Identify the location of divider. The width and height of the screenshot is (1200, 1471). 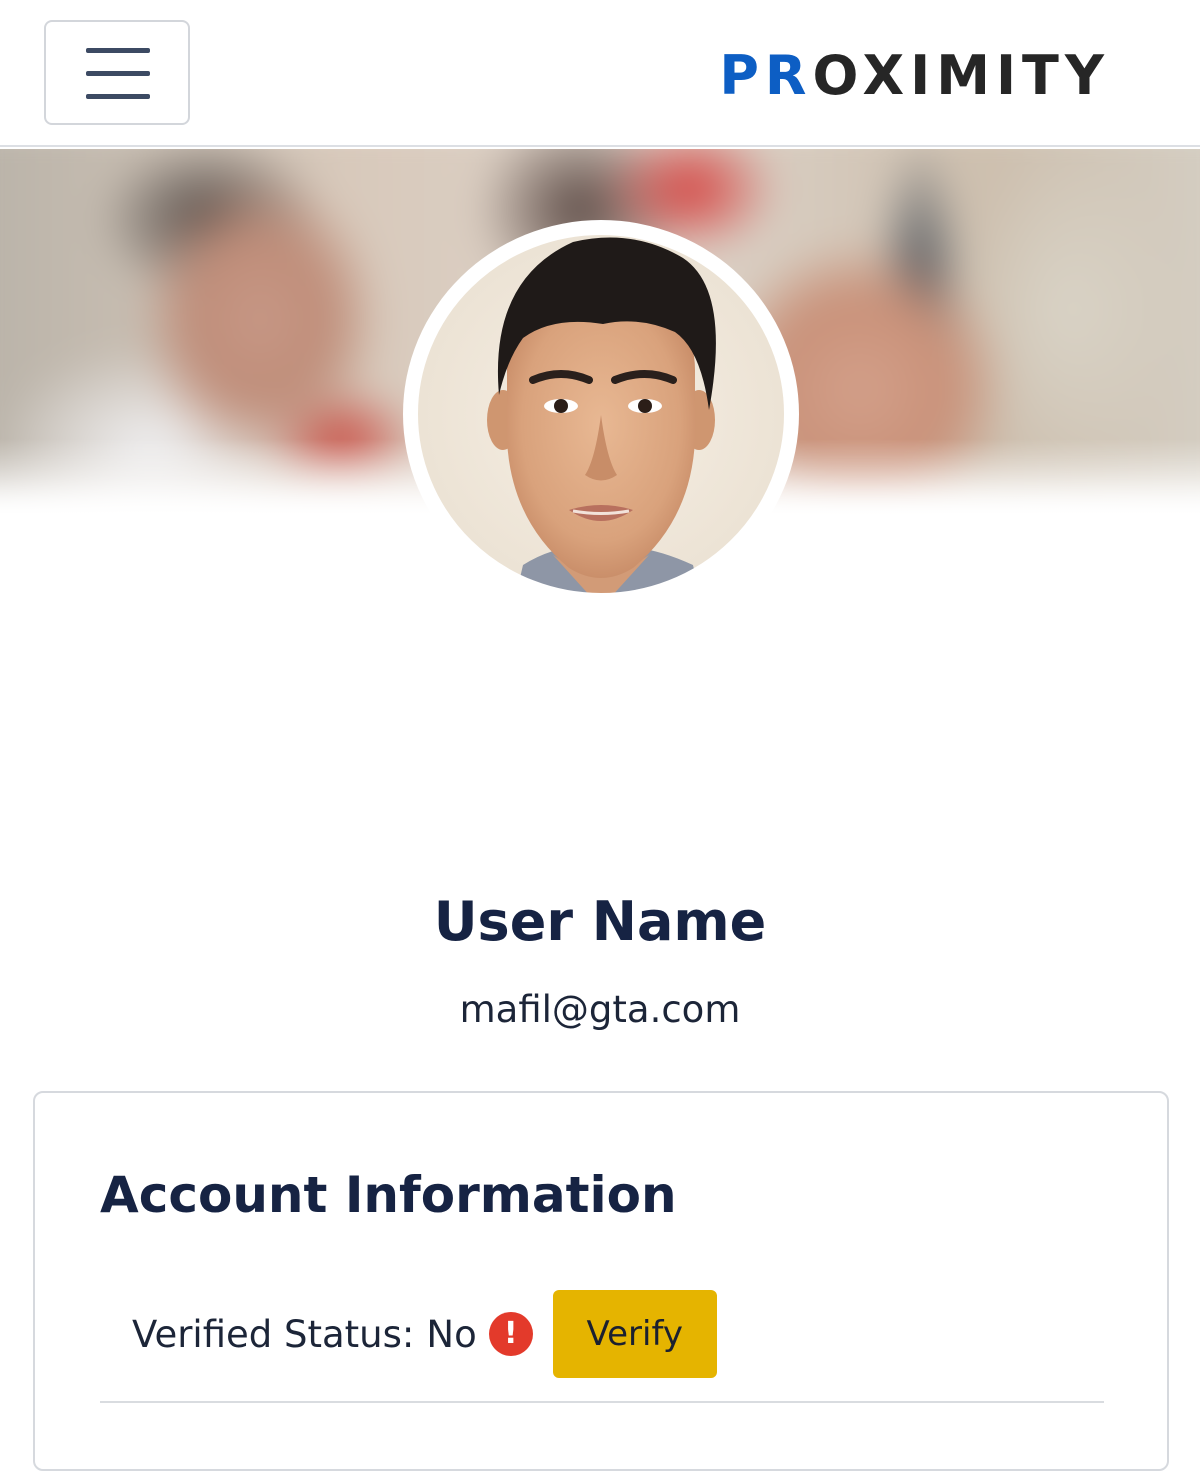
(602, 1402).